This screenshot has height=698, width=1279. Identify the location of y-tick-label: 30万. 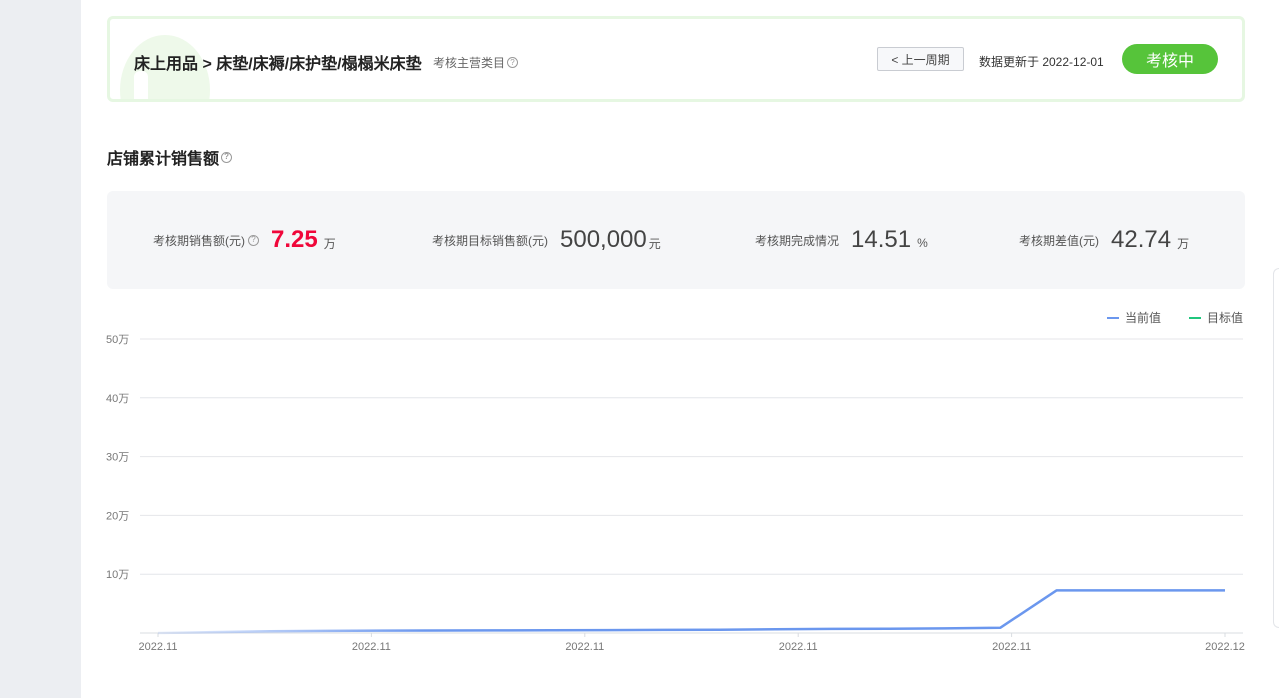
(117, 458).